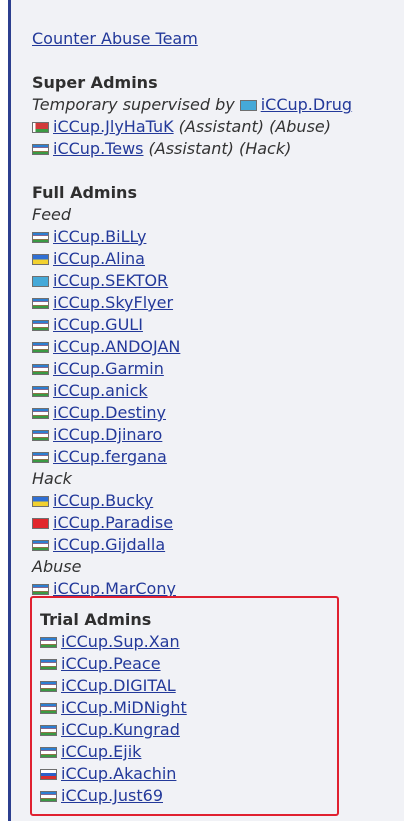 The height and width of the screenshot is (821, 404). Describe the element at coordinates (40, 523) in the screenshot. I see `turkey-flag-icon` at that location.